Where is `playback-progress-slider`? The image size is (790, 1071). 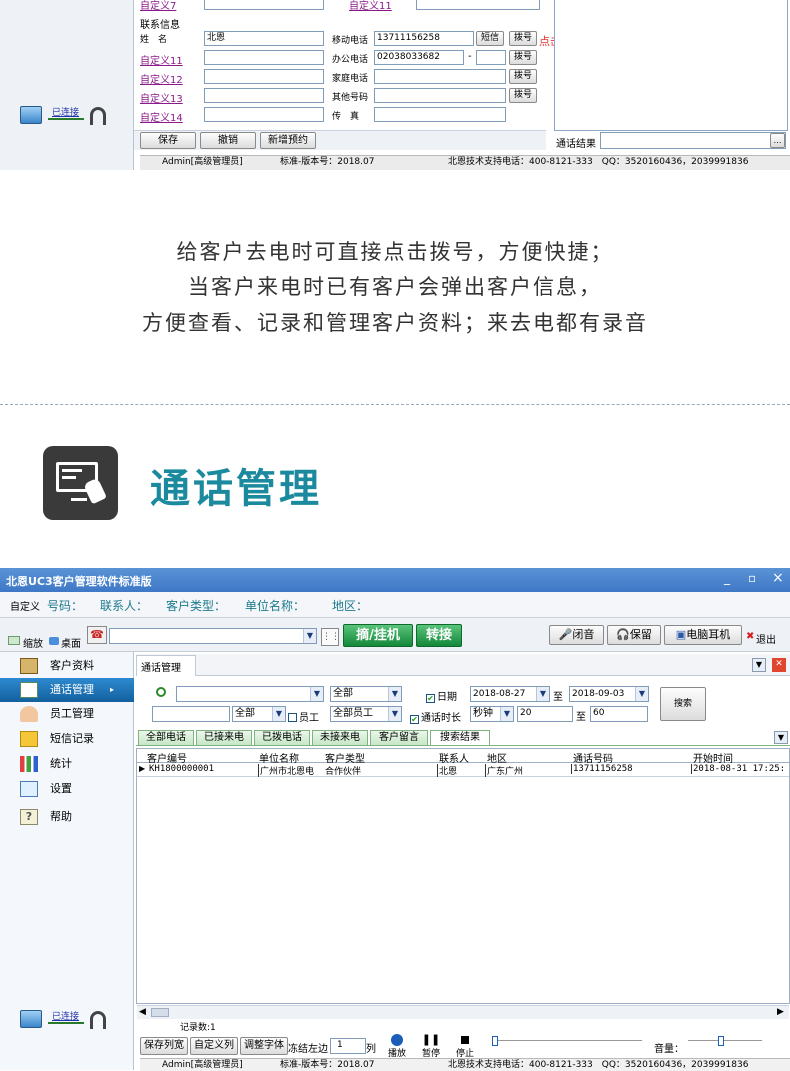
playback-progress-slider is located at coordinates (567, 1042).